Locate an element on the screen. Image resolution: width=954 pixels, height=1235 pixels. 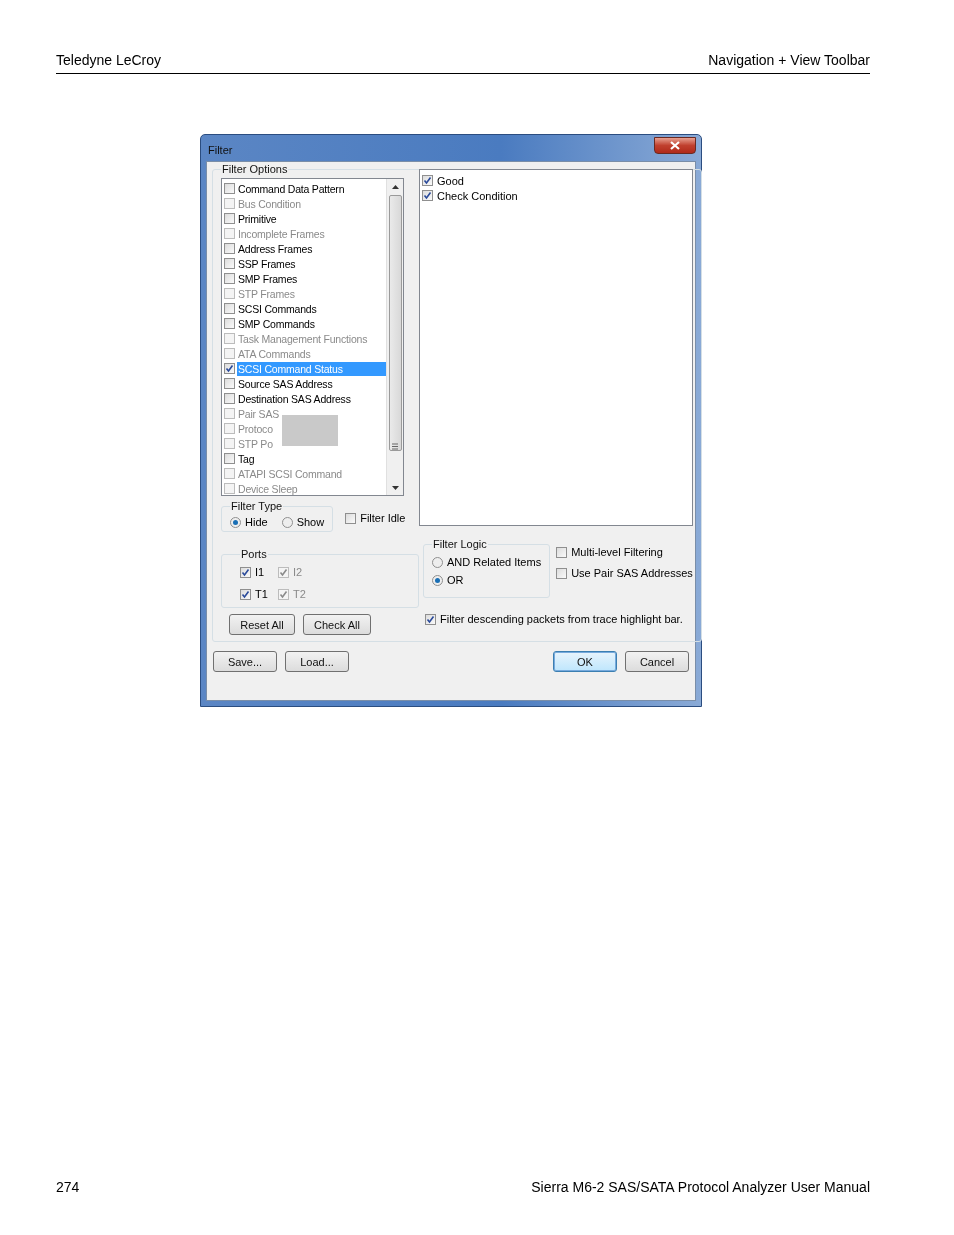
close-icon is located at coordinates (675, 145).